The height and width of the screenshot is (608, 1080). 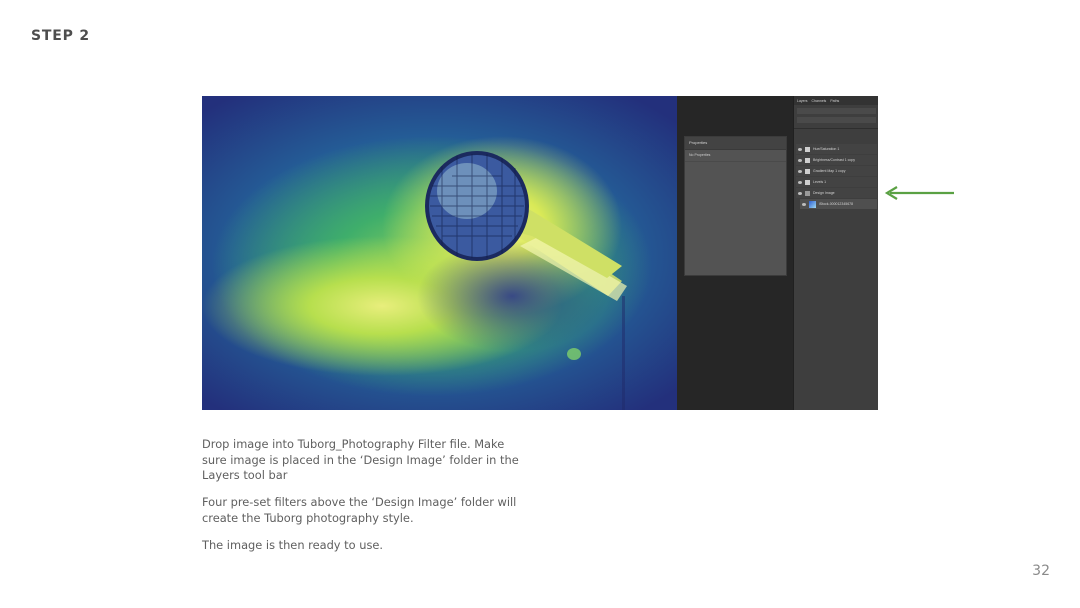 I want to click on layers-toolbar, so click(x=836, y=118).